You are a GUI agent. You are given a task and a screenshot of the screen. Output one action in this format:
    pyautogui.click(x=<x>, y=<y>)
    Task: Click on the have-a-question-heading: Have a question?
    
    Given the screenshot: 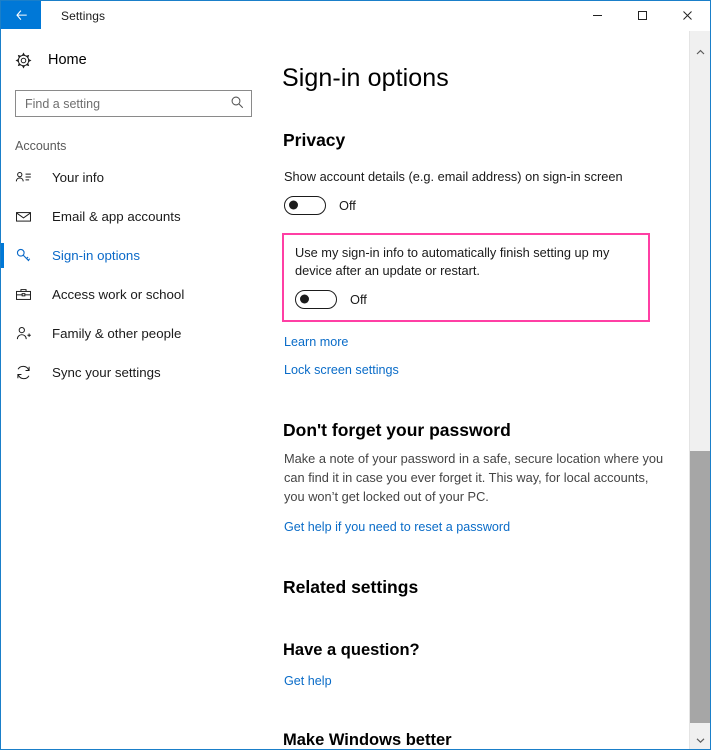 What is the action you would take?
    pyautogui.click(x=351, y=650)
    